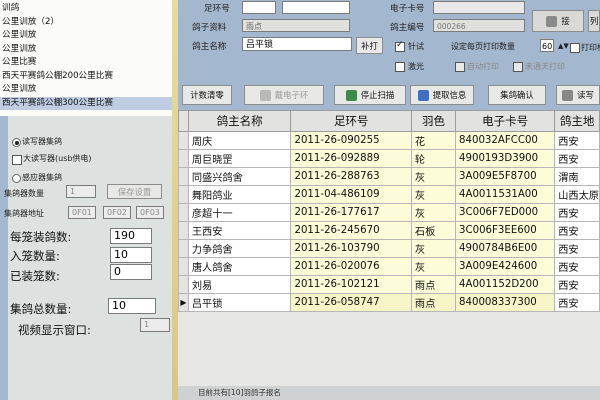 The height and width of the screenshot is (400, 600). Describe the element at coordinates (505, 248) in the screenshot. I see `cell-chip: 4900784B6E00` at that location.